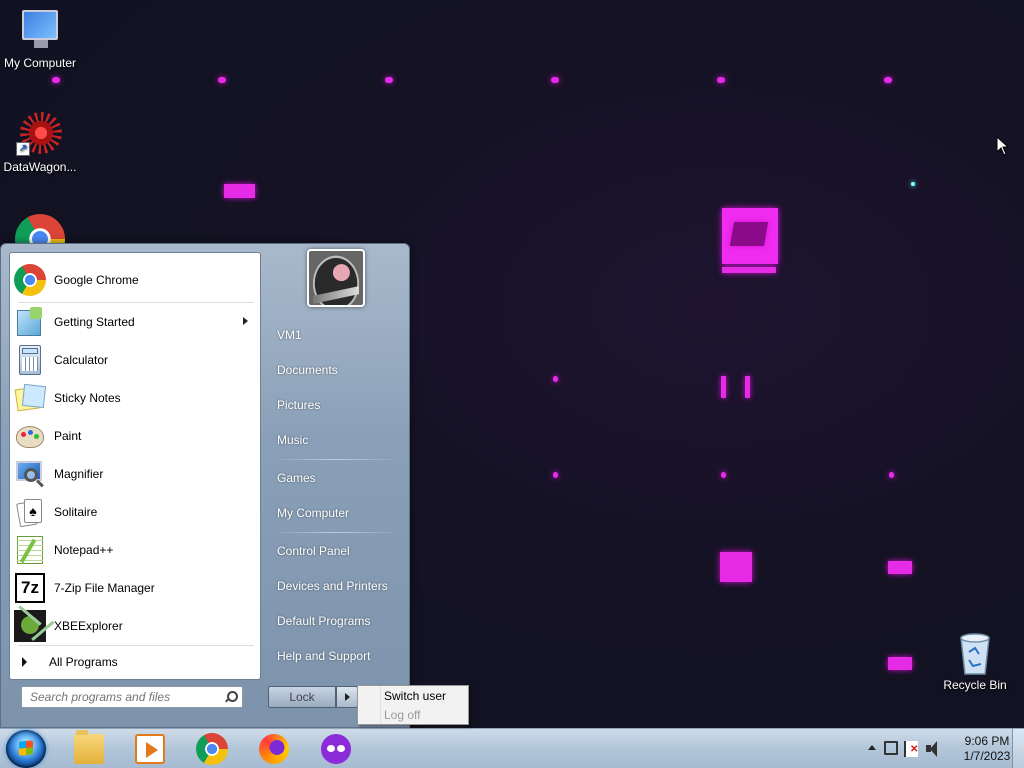 This screenshot has width=1024, height=768. Describe the element at coordinates (347, 697) in the screenshot. I see `shutdown-options-button` at that location.